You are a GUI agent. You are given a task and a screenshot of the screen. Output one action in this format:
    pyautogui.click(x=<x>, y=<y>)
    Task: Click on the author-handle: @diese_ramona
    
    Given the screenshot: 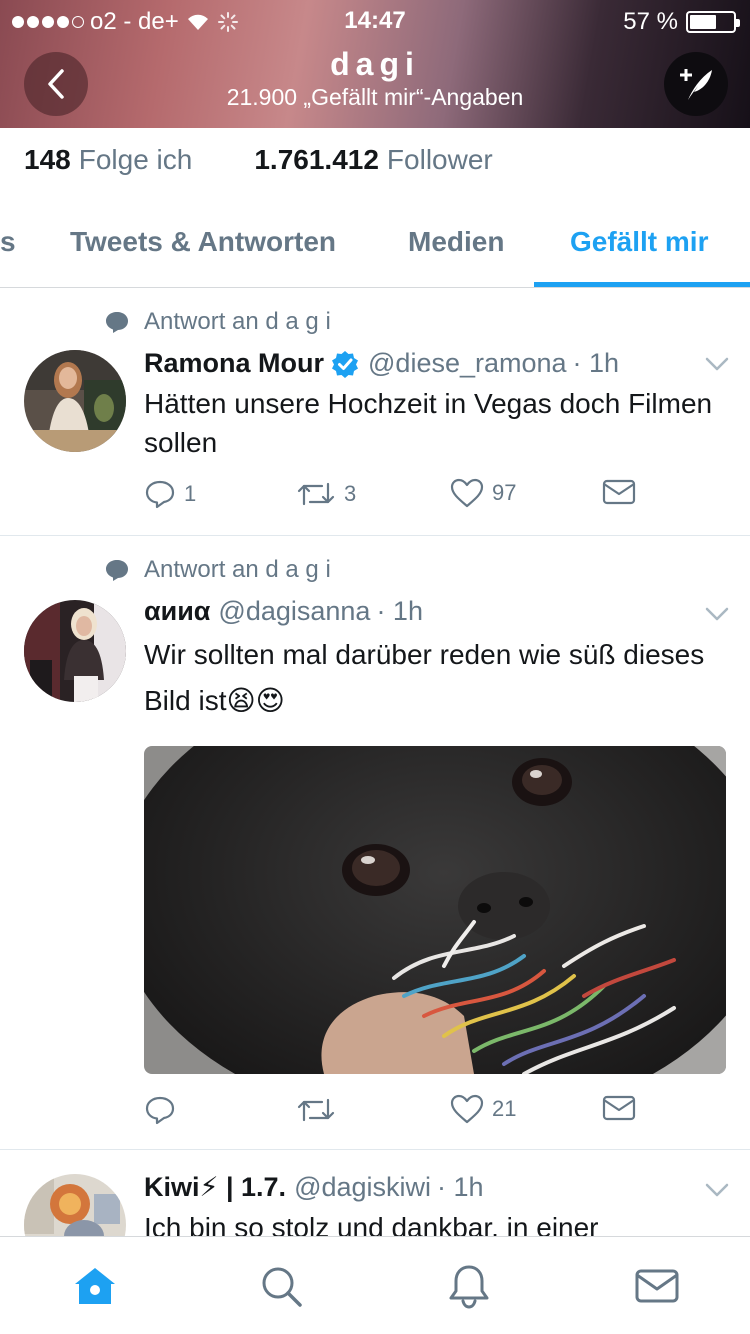 What is the action you would take?
    pyautogui.click(x=467, y=363)
    